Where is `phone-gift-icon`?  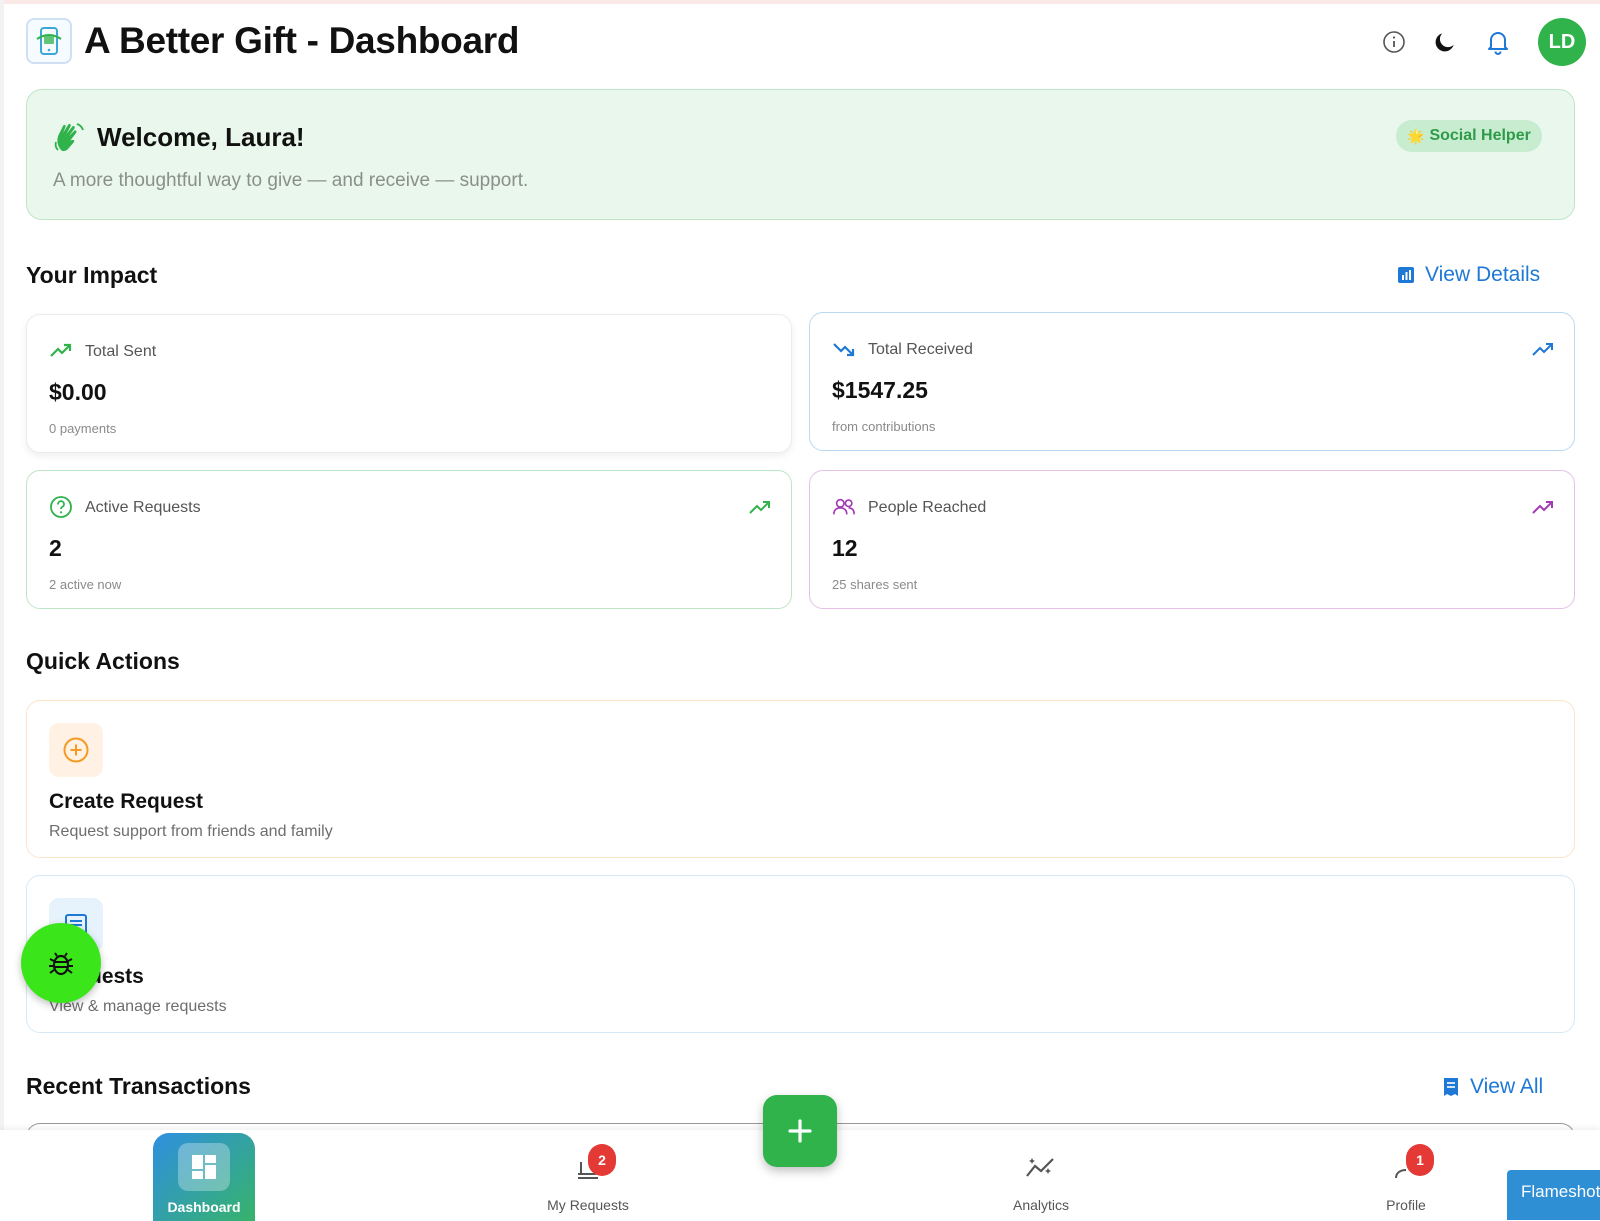 phone-gift-icon is located at coordinates (49, 41).